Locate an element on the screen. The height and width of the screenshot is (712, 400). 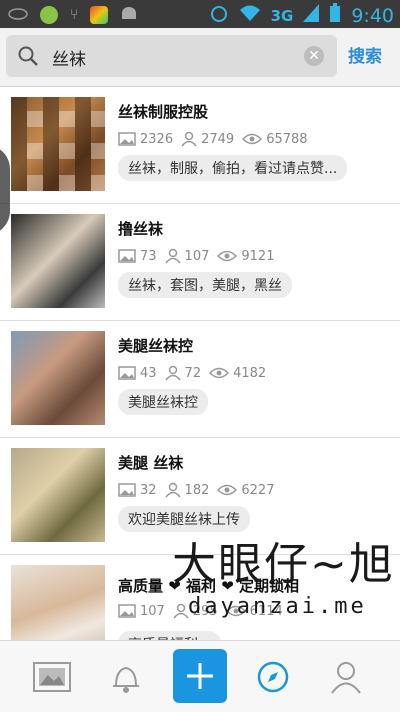
view-count: 9121 is located at coordinates (258, 256).